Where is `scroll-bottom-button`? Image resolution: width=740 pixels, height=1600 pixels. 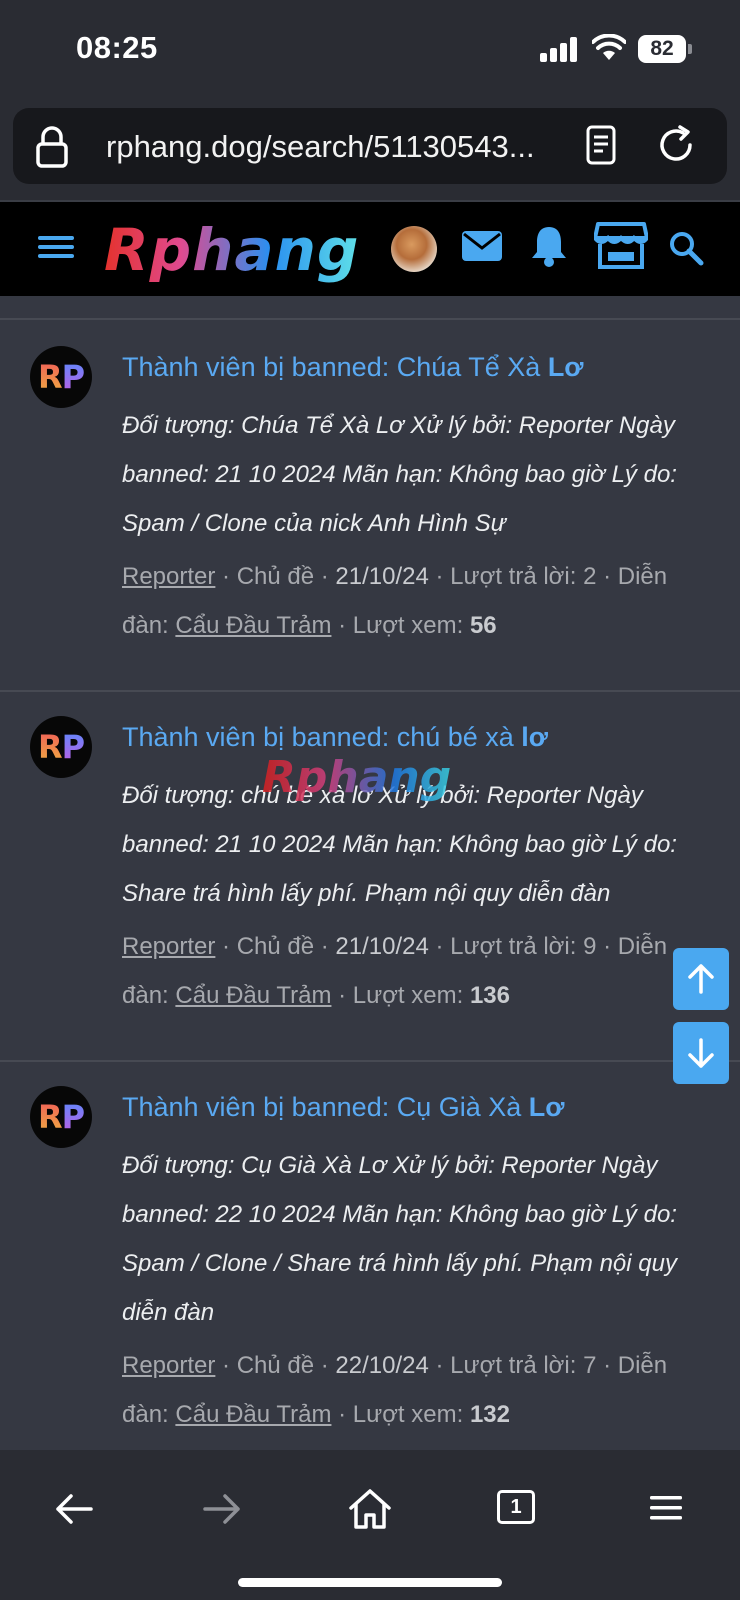 scroll-bottom-button is located at coordinates (701, 1053).